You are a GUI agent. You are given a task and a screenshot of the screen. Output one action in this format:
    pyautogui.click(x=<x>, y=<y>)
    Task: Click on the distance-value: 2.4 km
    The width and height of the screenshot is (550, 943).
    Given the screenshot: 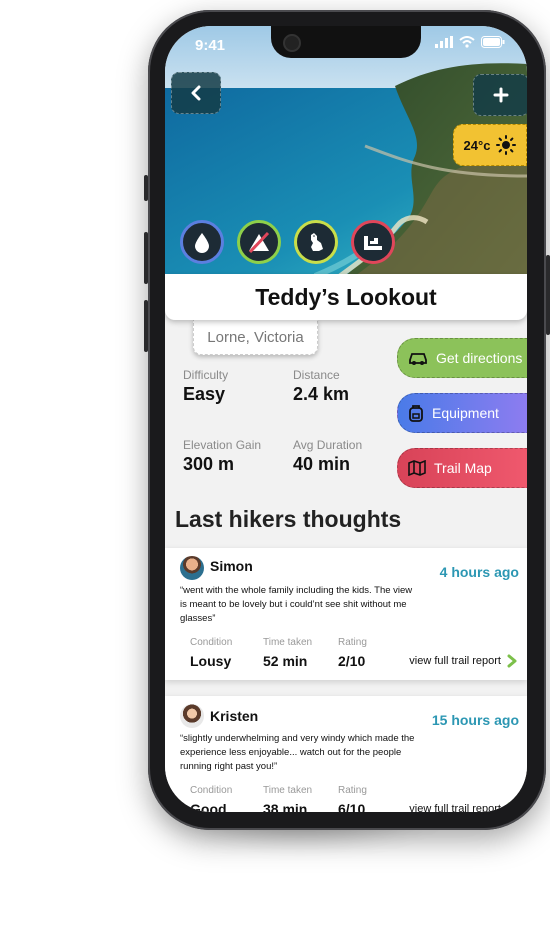 What is the action you would take?
    pyautogui.click(x=321, y=394)
    